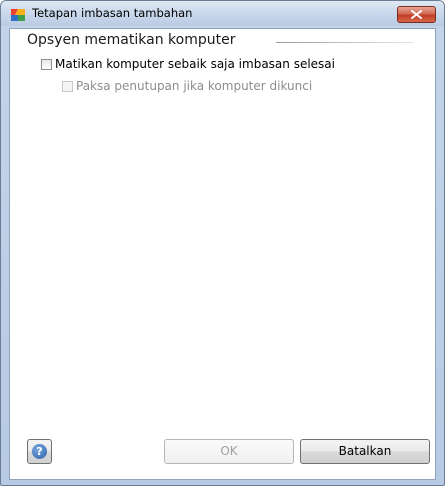  Describe the element at coordinates (46, 64) in the screenshot. I see `shutdown-checkbox` at that location.